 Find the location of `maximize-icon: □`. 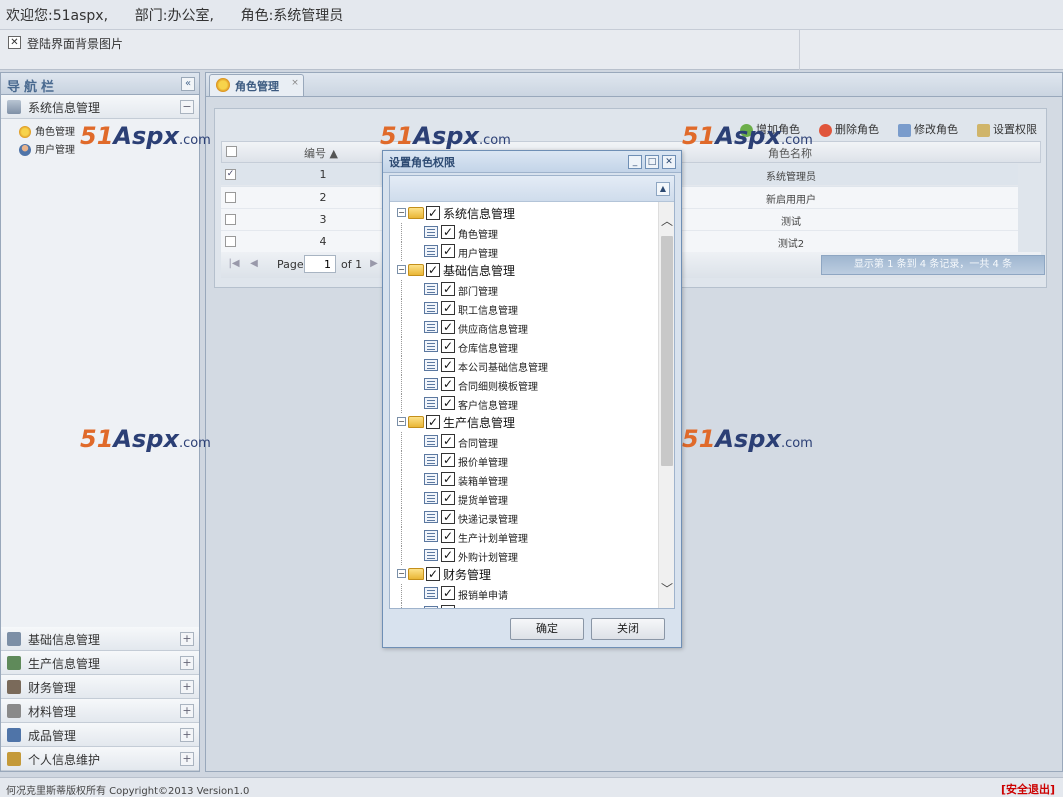

maximize-icon: □ is located at coordinates (652, 162).